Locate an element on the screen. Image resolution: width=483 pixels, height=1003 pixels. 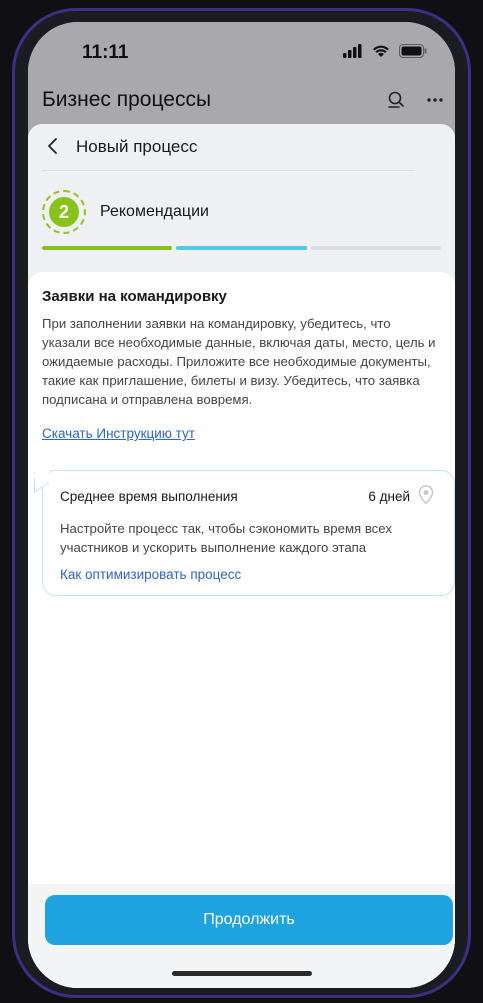
step-row: 2 Рекомендации is located at coordinates (125, 212).